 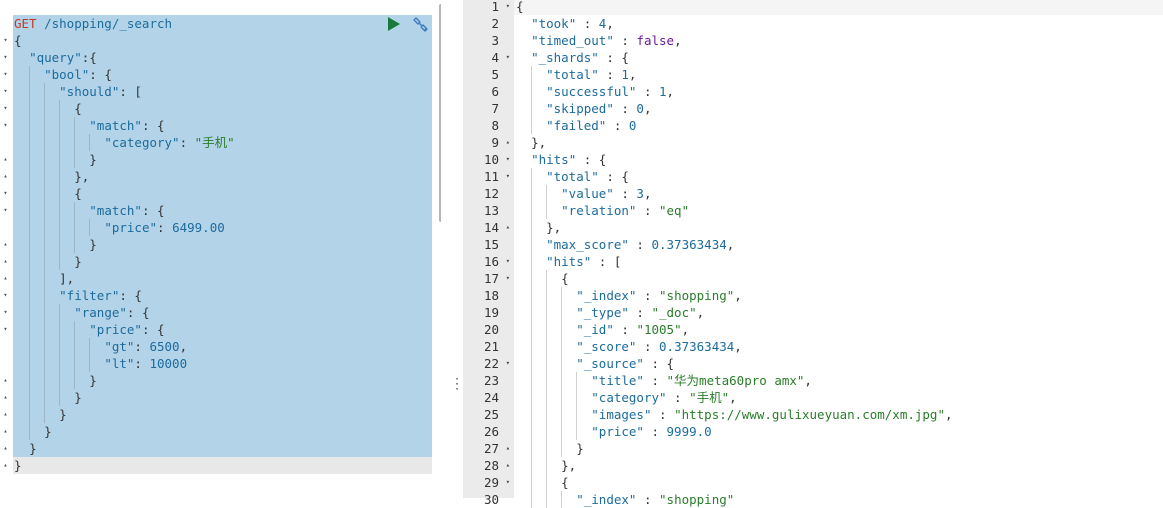 What do you see at coordinates (488, 176) in the screenshot?
I see `line-number: 11 ▾` at bounding box center [488, 176].